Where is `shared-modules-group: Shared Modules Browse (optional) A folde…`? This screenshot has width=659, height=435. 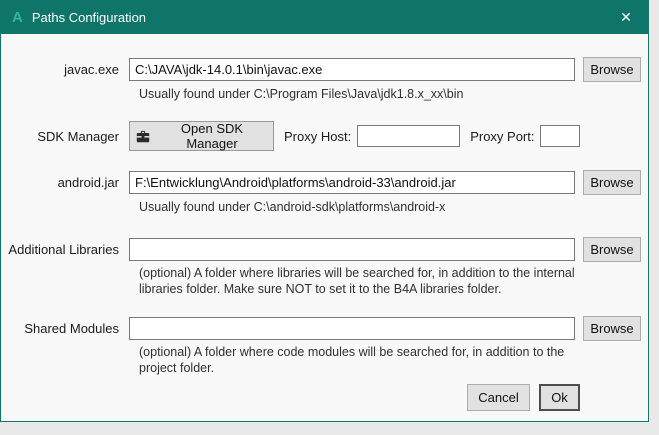 shared-modules-group: Shared Modules Browse (optional) A folde… is located at coordinates (324, 346).